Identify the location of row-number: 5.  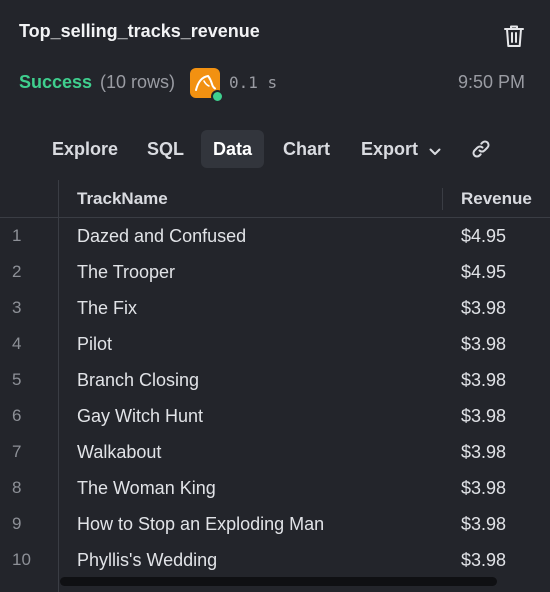
(17, 379).